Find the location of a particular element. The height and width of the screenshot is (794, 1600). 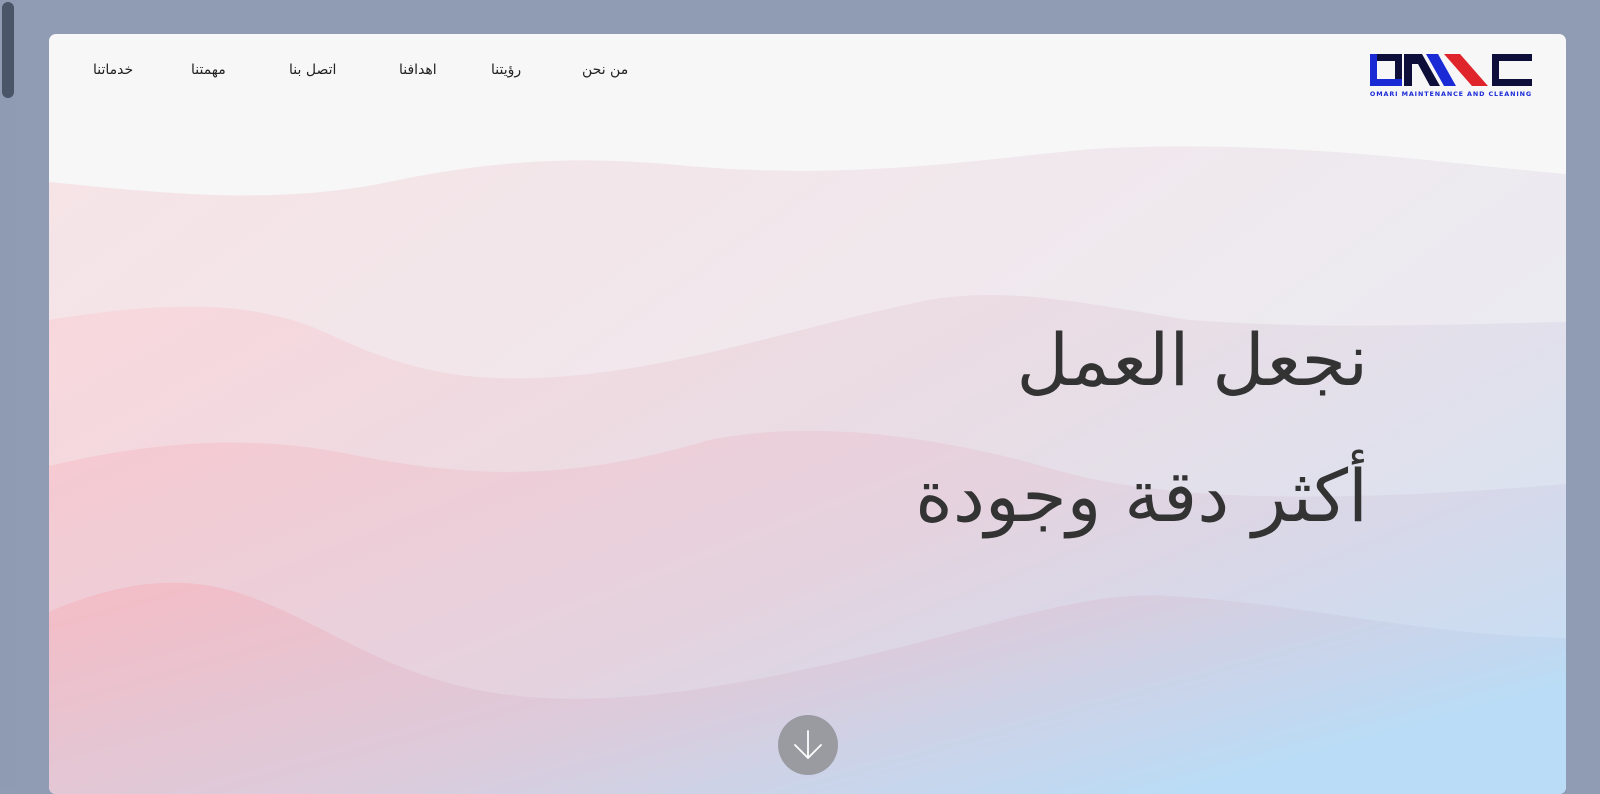

nav-goals: اهدافنا is located at coordinates (418, 70).